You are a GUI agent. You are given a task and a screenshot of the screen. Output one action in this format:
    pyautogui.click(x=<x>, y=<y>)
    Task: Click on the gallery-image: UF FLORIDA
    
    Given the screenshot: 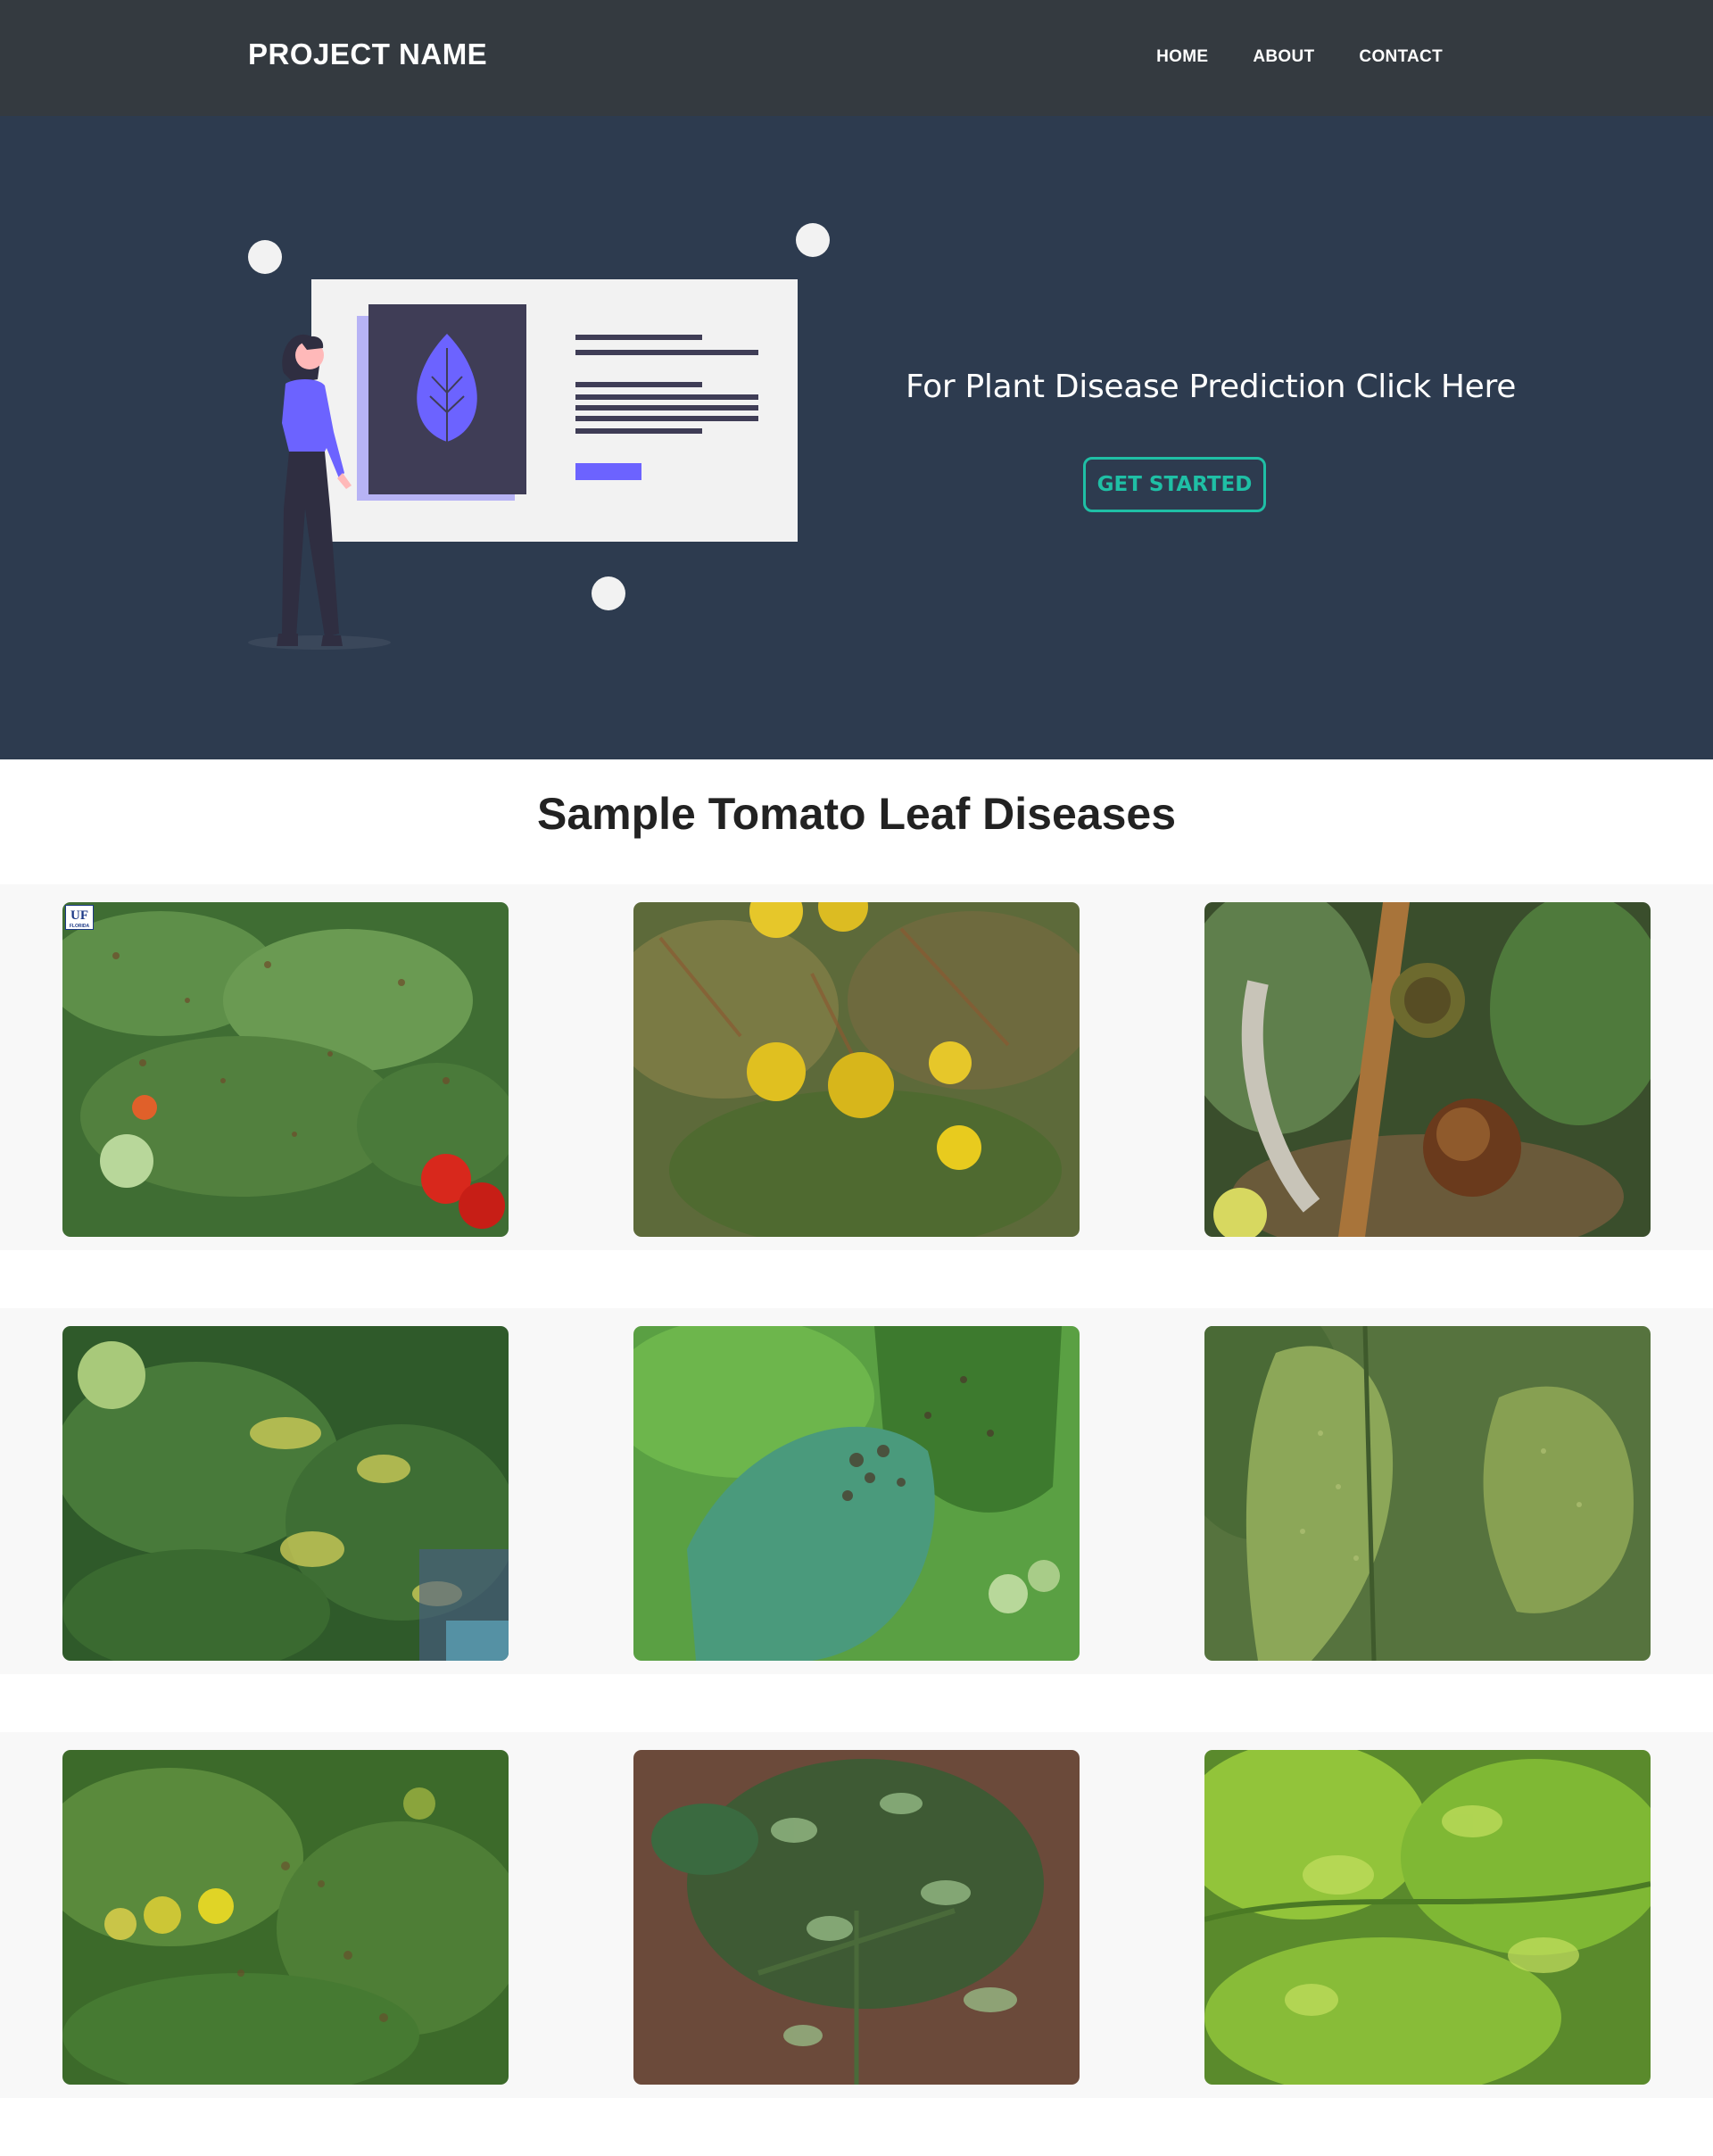 What is the action you would take?
    pyautogui.click(x=285, y=1069)
    